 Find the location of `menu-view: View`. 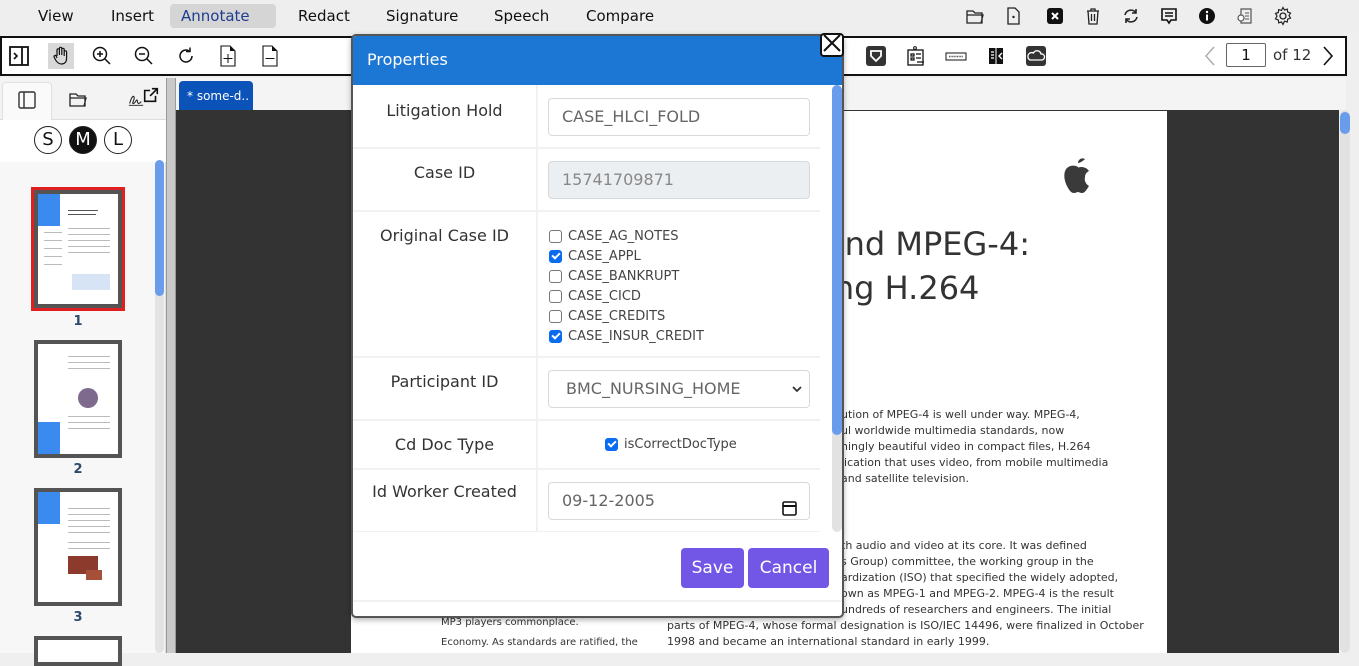

menu-view: View is located at coordinates (56, 16).